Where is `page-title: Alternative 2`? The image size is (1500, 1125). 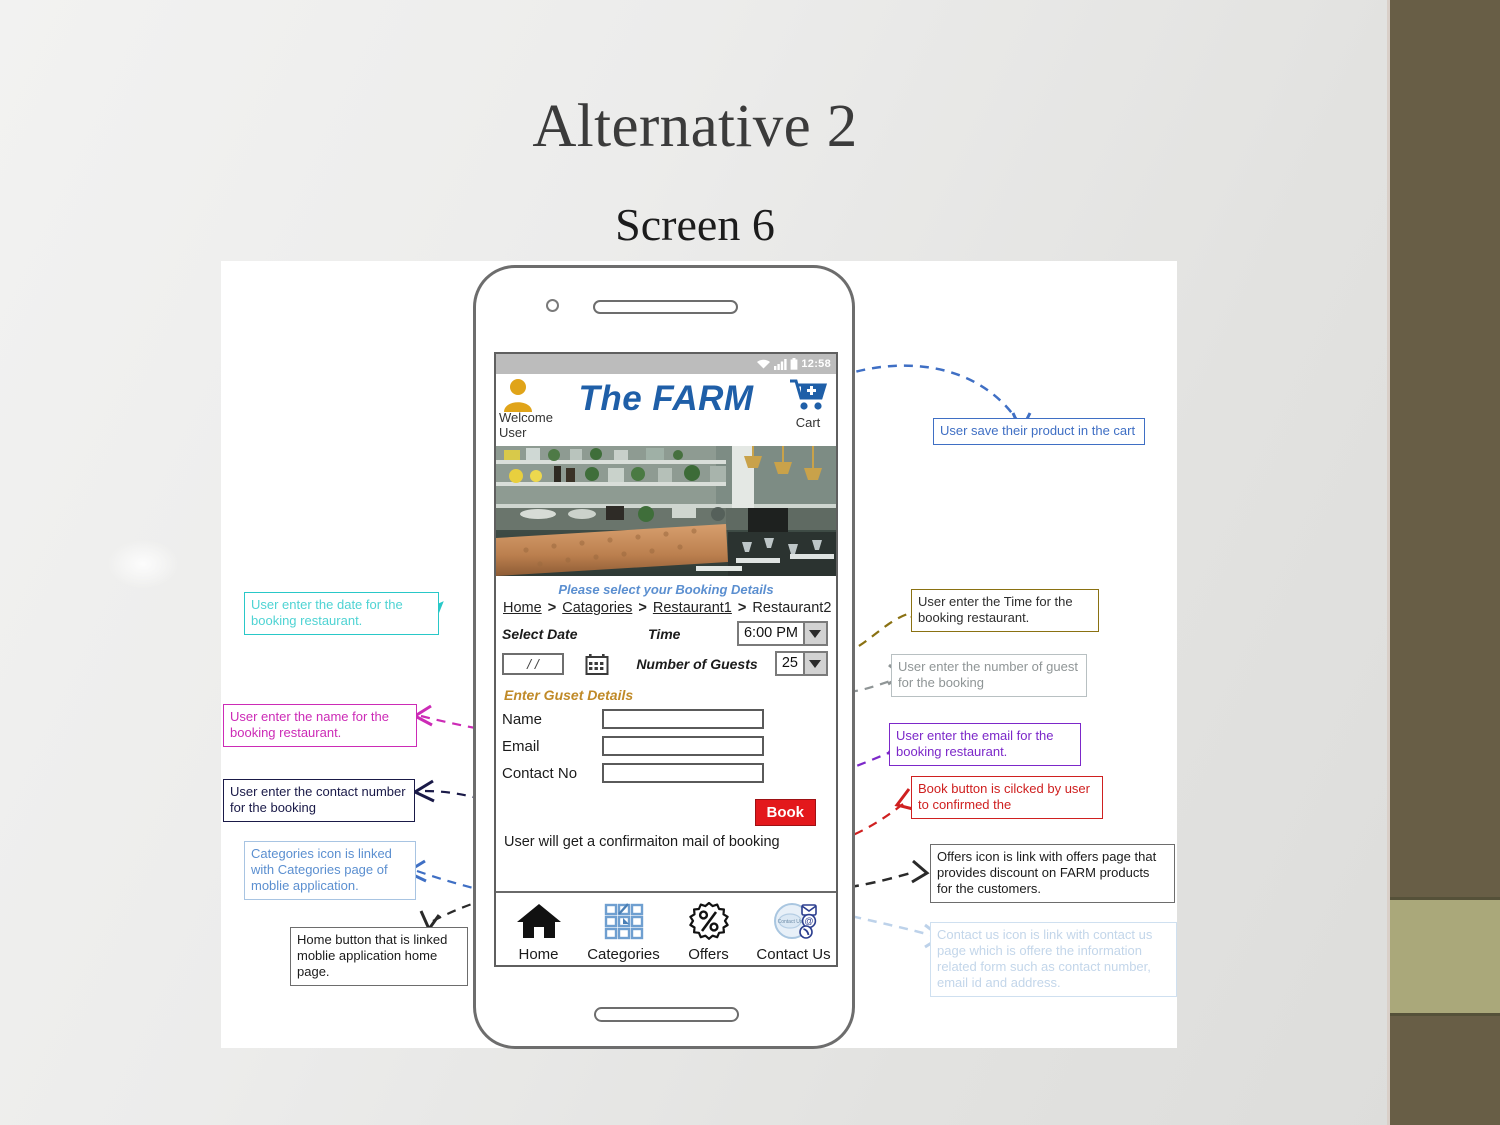
page-title: Alternative 2 is located at coordinates (695, 126).